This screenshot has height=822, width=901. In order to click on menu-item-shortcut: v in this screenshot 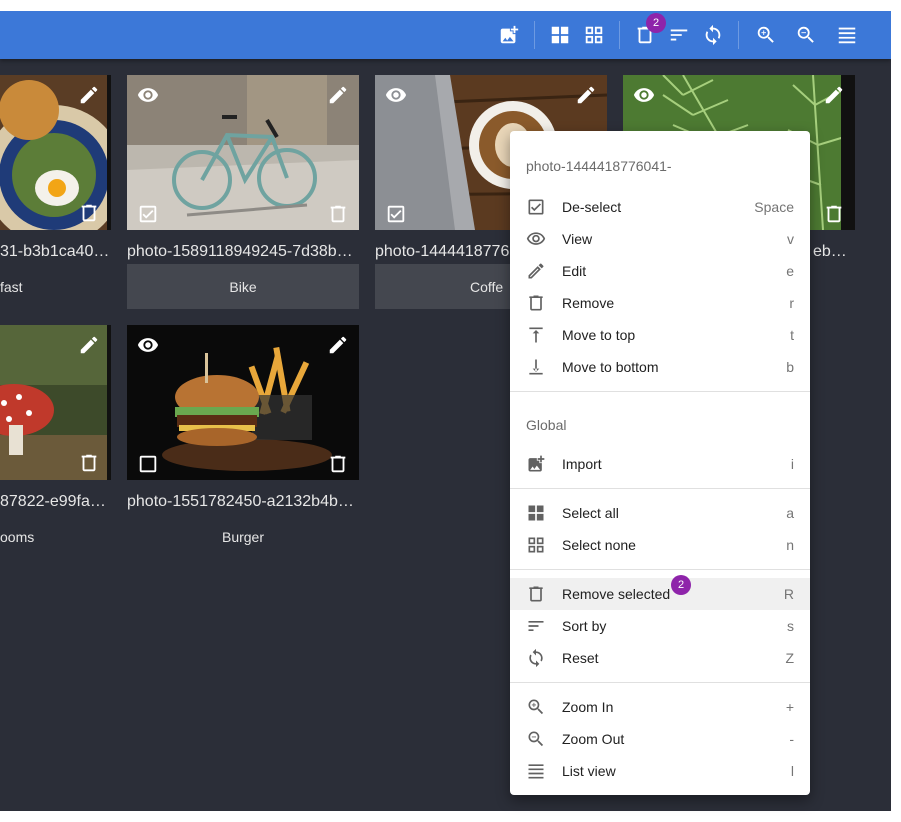, I will do `click(790, 239)`.